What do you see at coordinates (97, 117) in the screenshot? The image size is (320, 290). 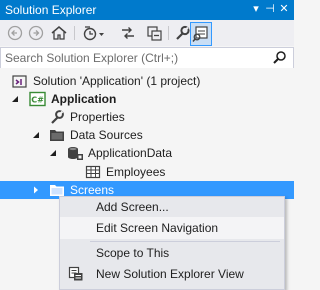 I see `tree-item-label: Properties` at bounding box center [97, 117].